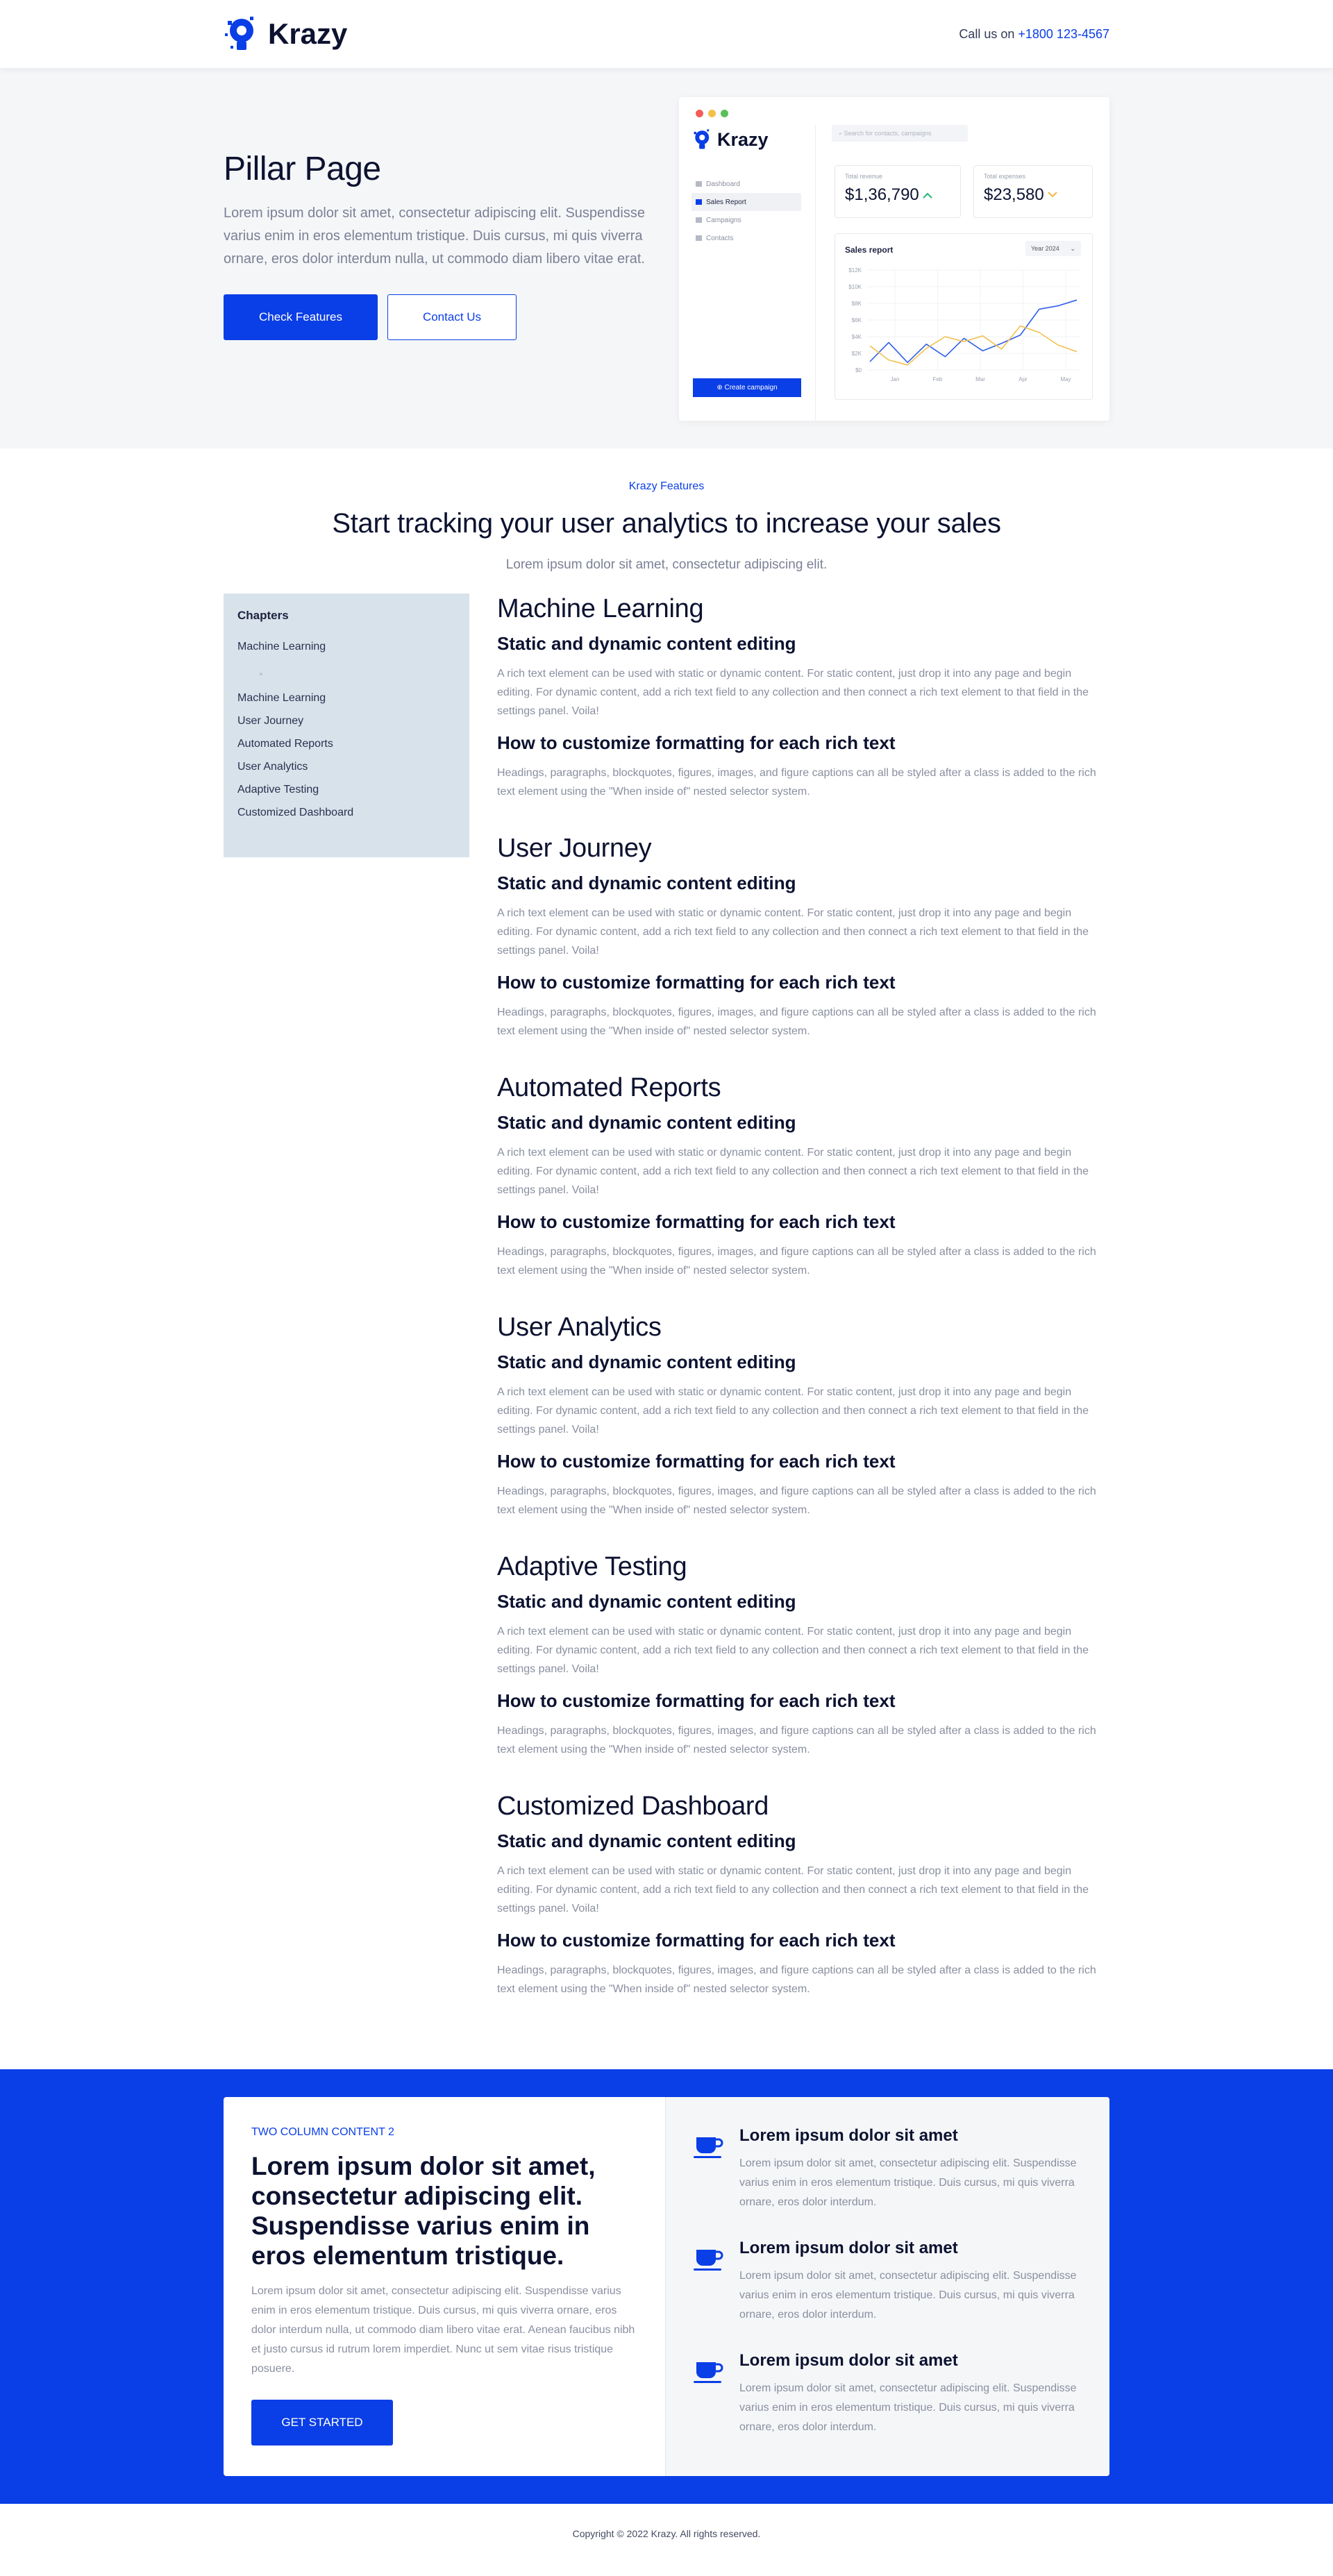 The height and width of the screenshot is (2576, 1333). What do you see at coordinates (1063, 34) in the screenshot?
I see `phone-link: +1800 123-4567` at bounding box center [1063, 34].